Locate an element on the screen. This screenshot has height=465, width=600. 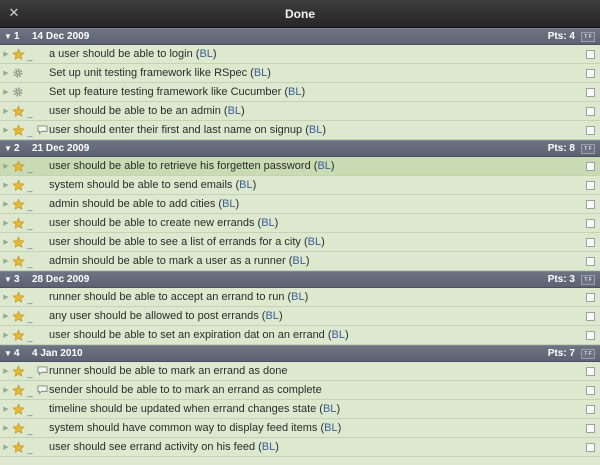
collapse-triangle-icon: ▼ is located at coordinates (9, 279).